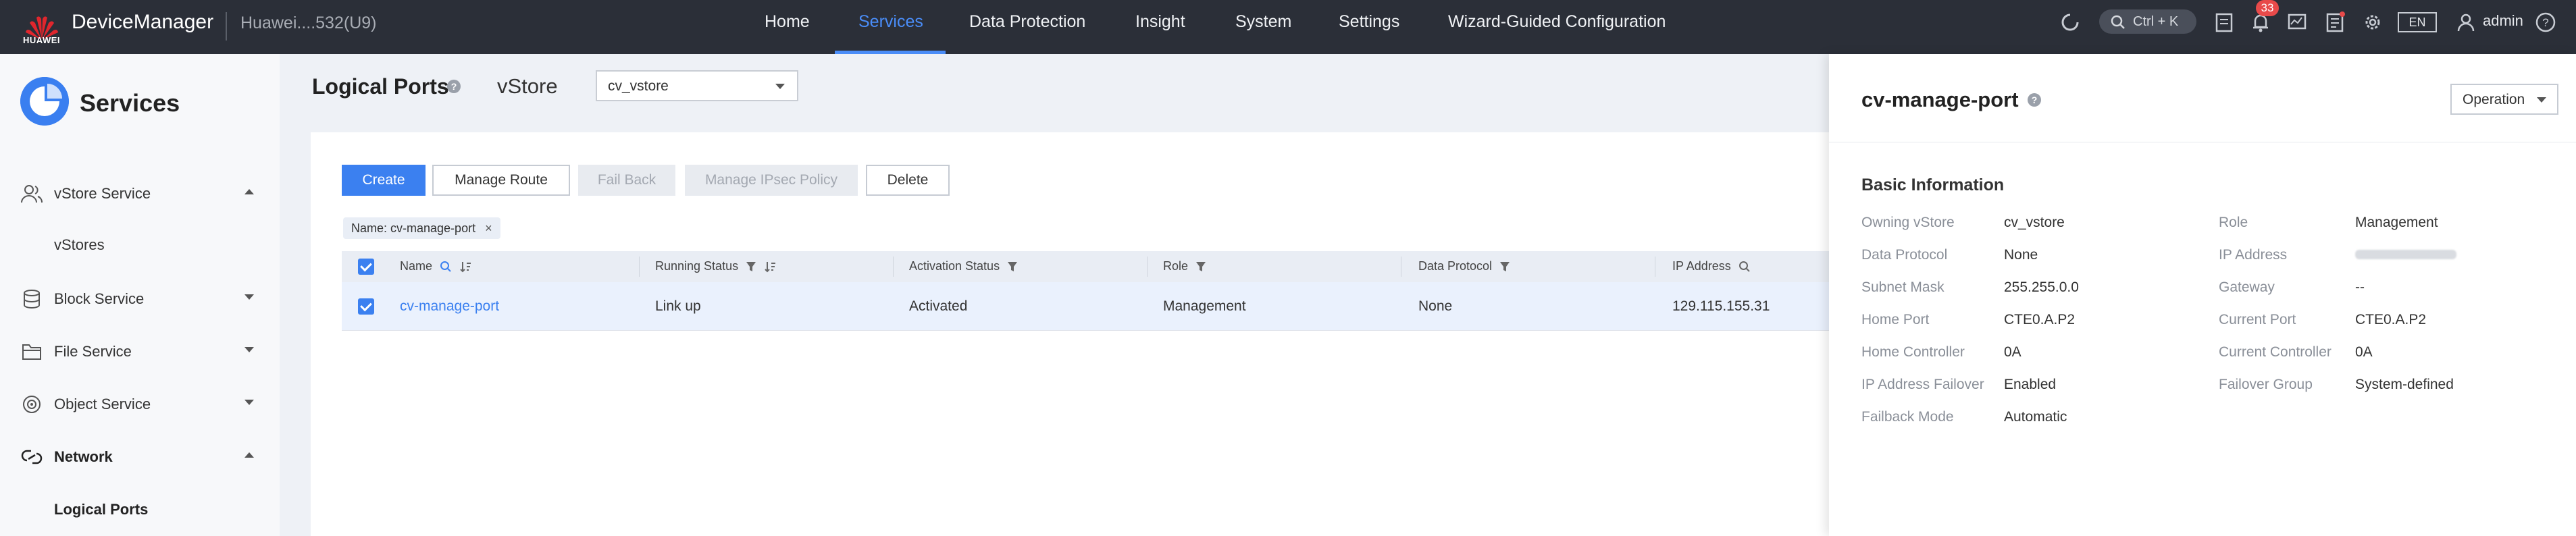 The image size is (2576, 536). What do you see at coordinates (908, 180) in the screenshot?
I see `delete-button: Delete` at bounding box center [908, 180].